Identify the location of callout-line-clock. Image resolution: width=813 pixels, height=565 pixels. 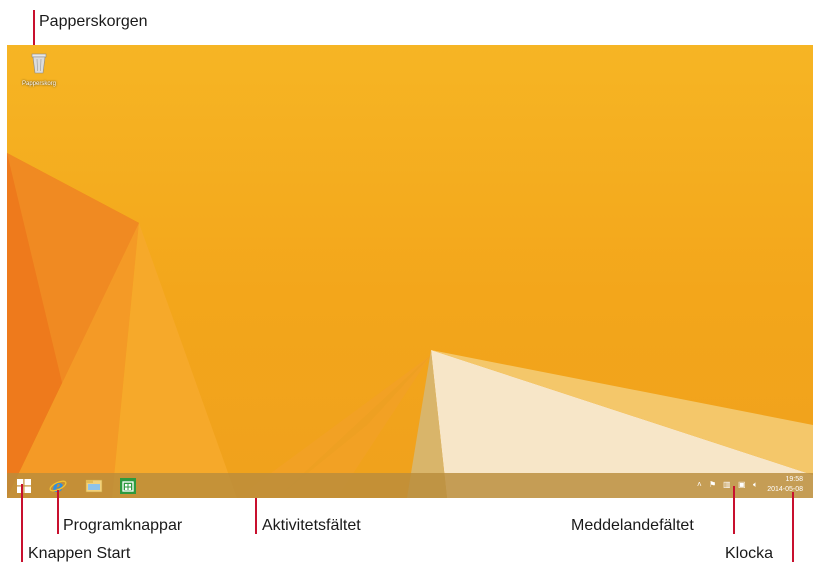
(793, 527).